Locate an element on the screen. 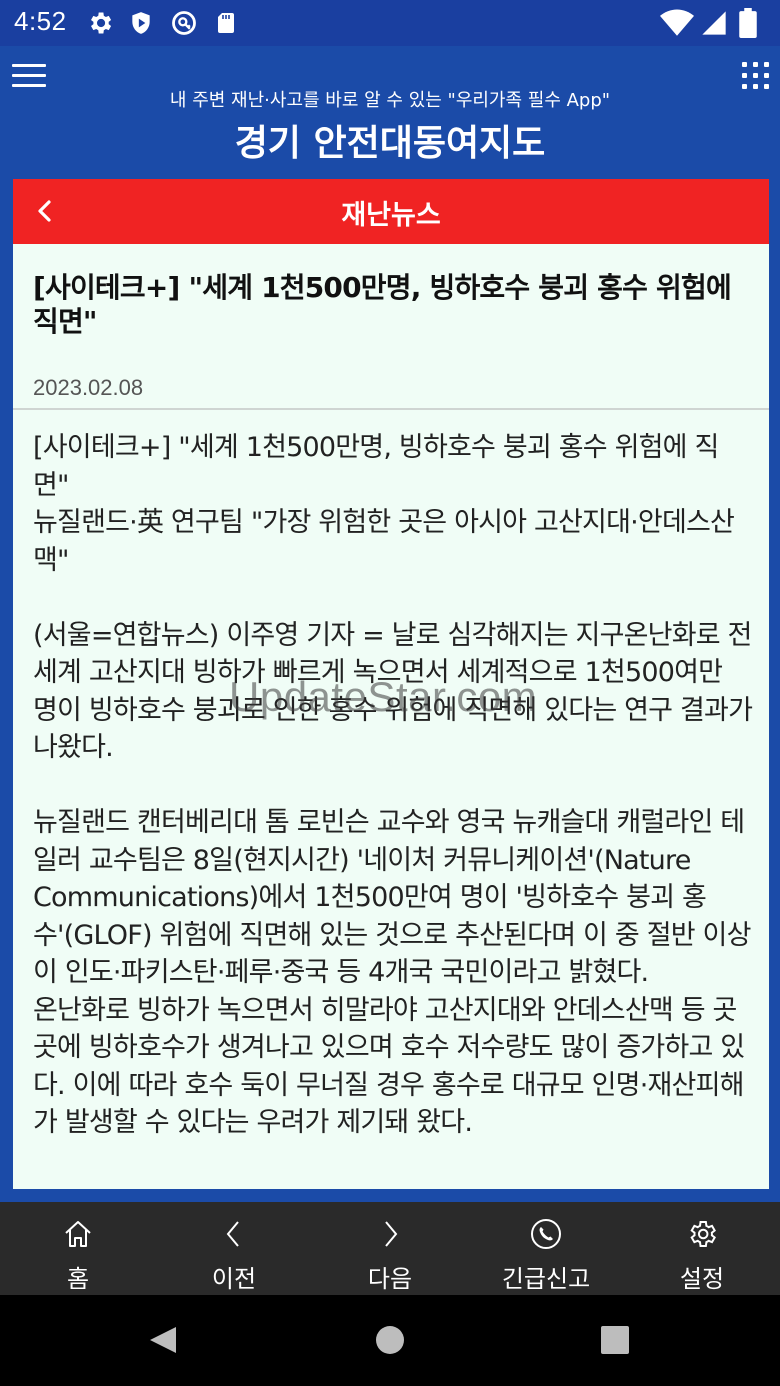 The width and height of the screenshot is (780, 1386). status-bar: 4:52 is located at coordinates (390, 23).